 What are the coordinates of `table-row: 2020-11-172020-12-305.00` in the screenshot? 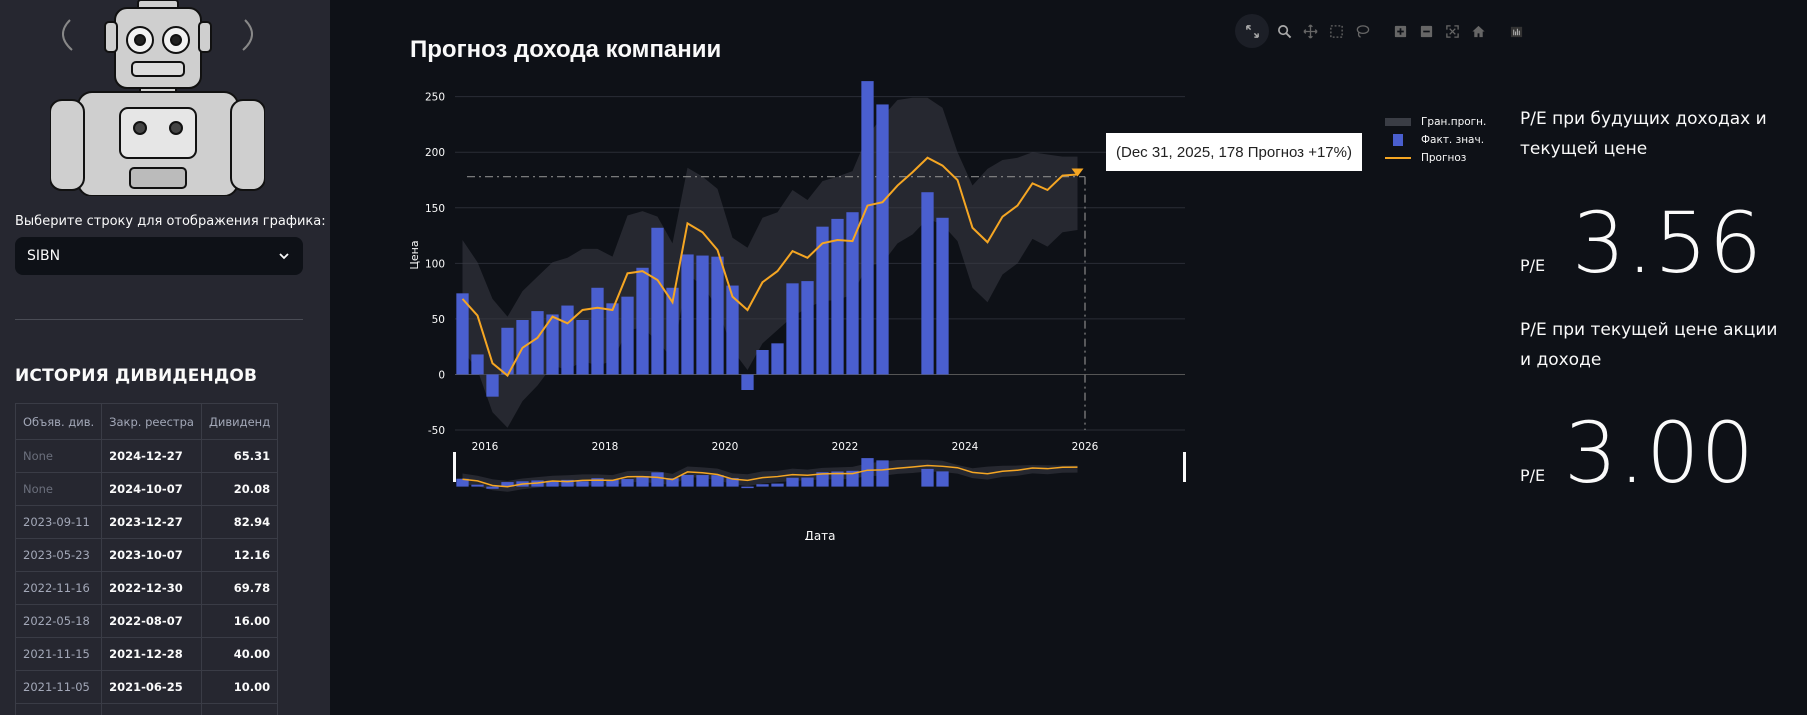 It's located at (146, 709).